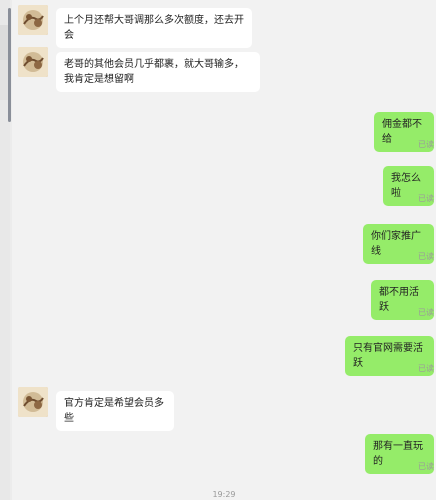 The image size is (436, 500). What do you see at coordinates (154, 28) in the screenshot?
I see `message-bubble: 上个月还帮大哥调那么多次额度，还去开会` at bounding box center [154, 28].